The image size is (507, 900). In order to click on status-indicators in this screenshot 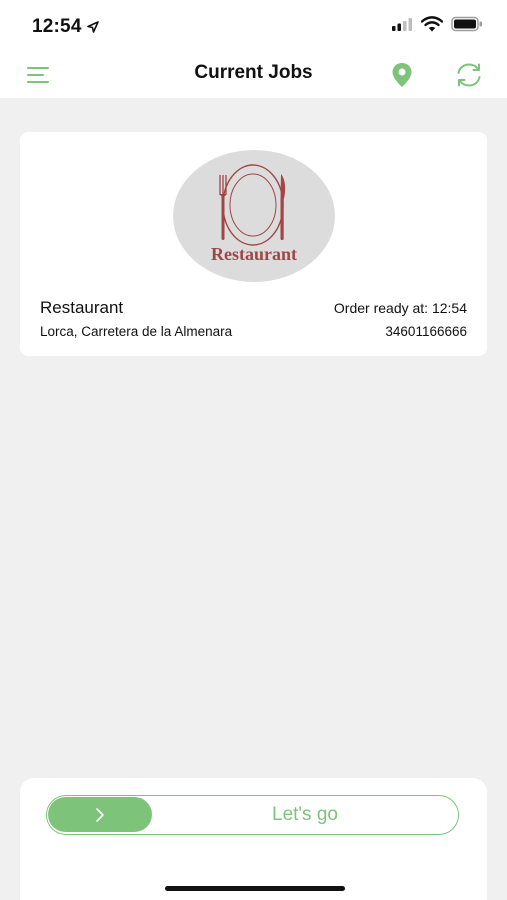, I will do `click(437, 24)`.